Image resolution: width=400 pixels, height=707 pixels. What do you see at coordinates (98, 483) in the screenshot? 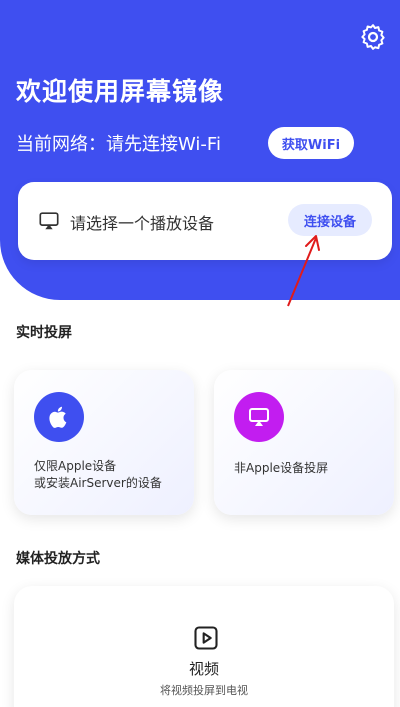
I see `apple-card-line2: 或安装AirServer的设备` at bounding box center [98, 483].